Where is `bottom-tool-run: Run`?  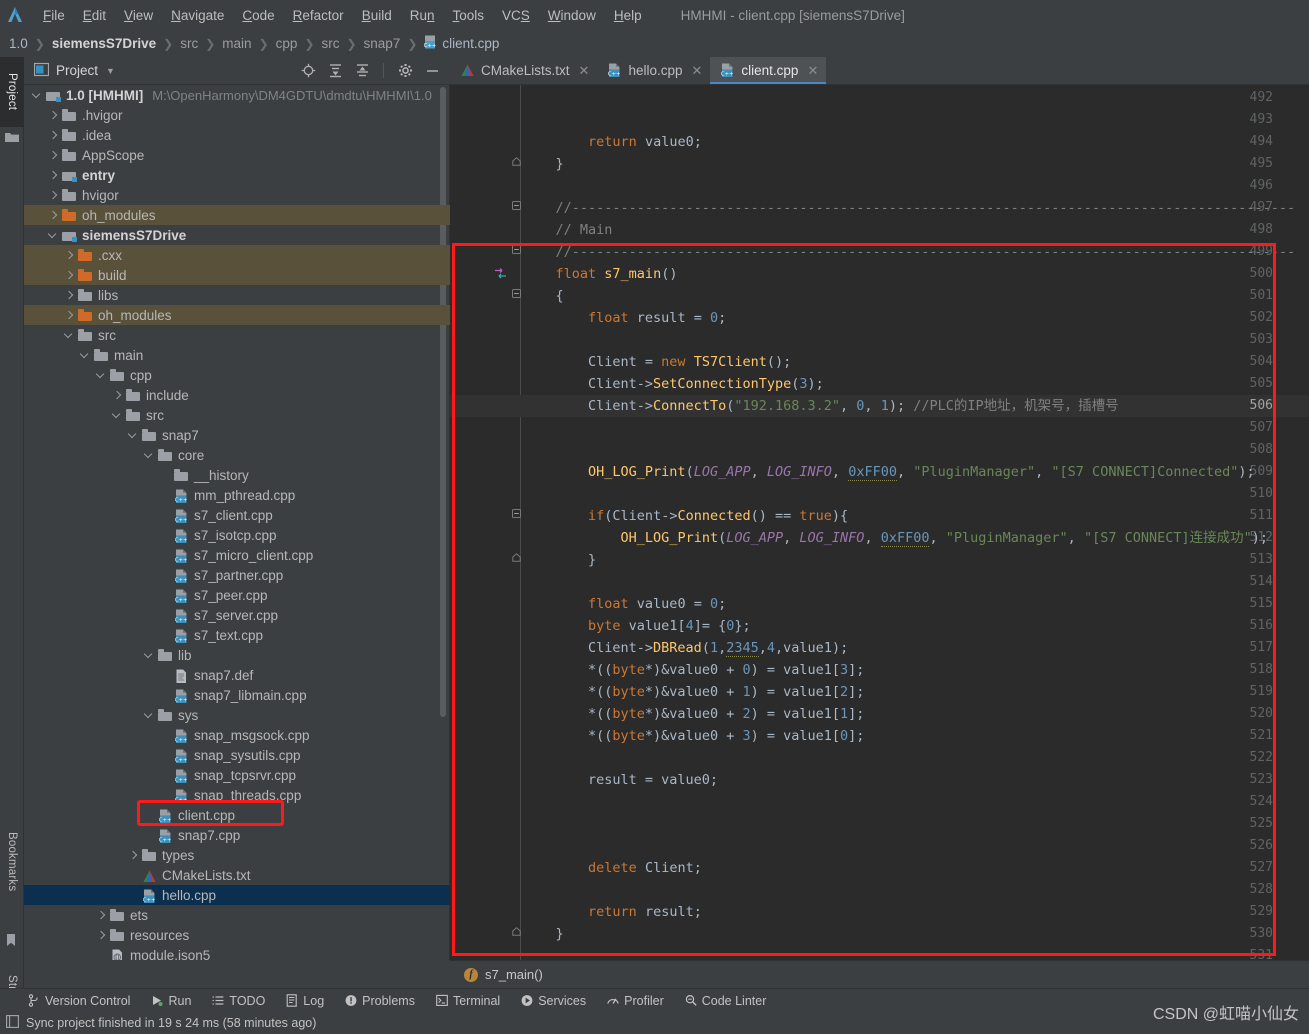 bottom-tool-run: Run is located at coordinates (171, 1001).